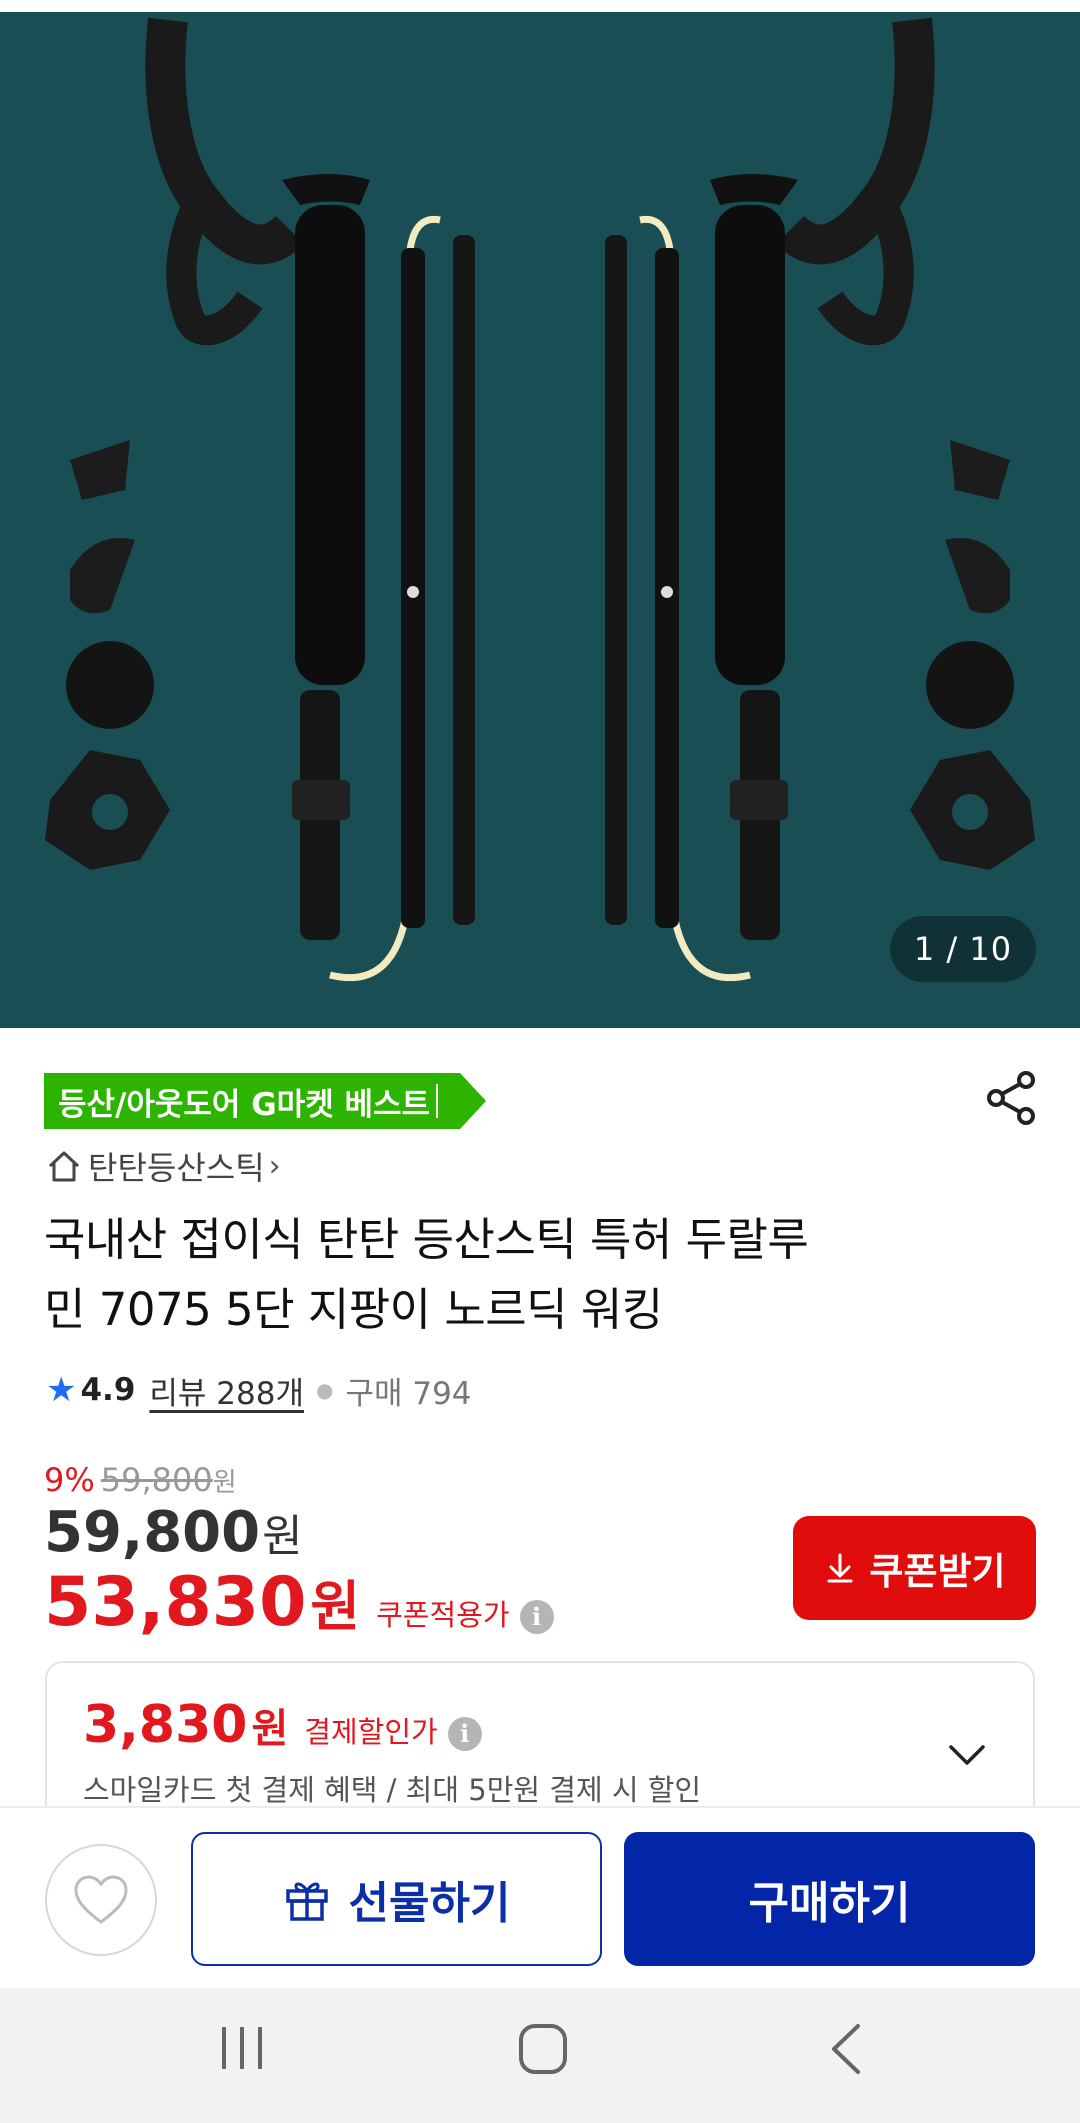  I want to click on best-badge: 등산/아웃도어 G마켓 베스트, so click(265, 1101).